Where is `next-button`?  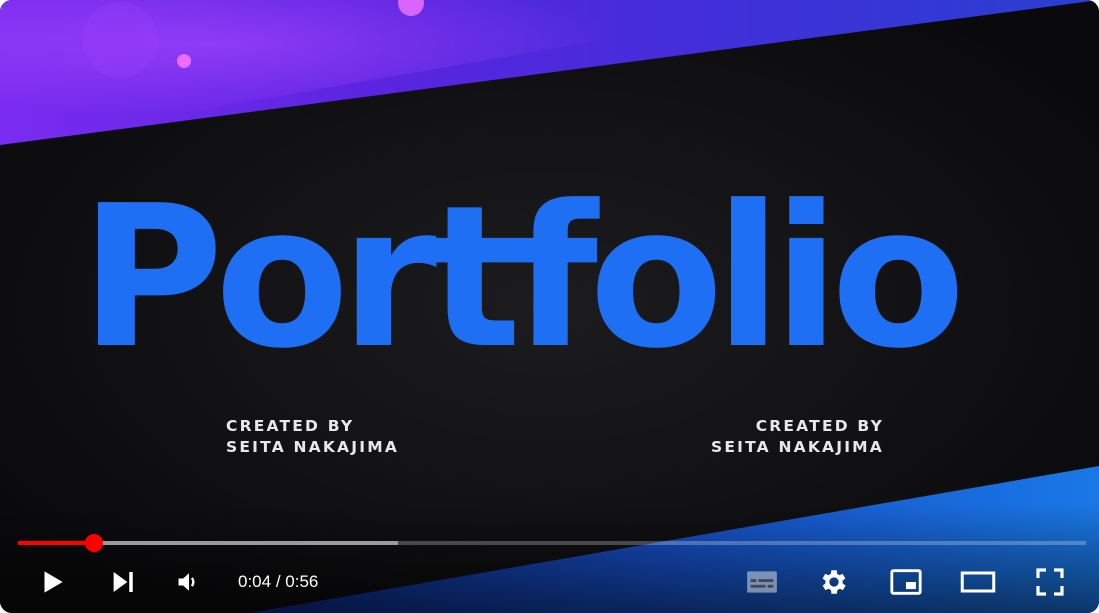 next-button is located at coordinates (123, 582).